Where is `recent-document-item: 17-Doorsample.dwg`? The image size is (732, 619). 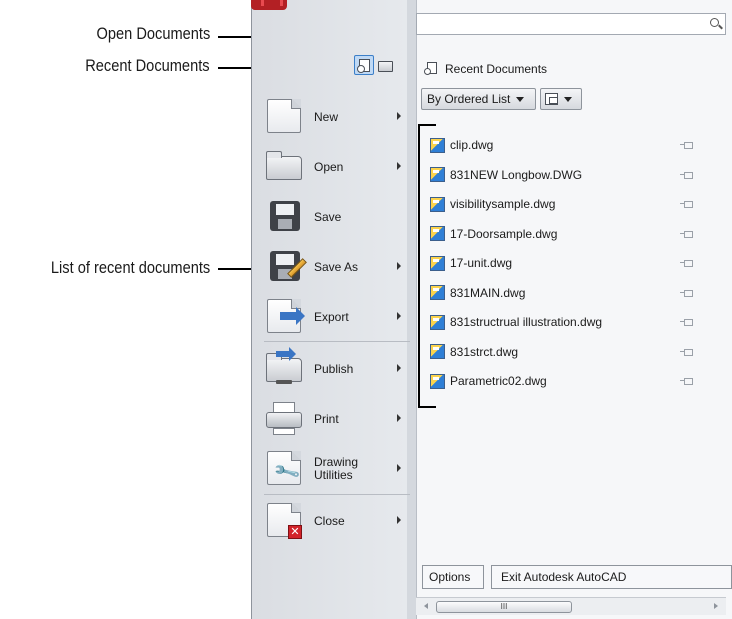
recent-document-item: 17-Doorsample.dwg is located at coordinates (570, 234).